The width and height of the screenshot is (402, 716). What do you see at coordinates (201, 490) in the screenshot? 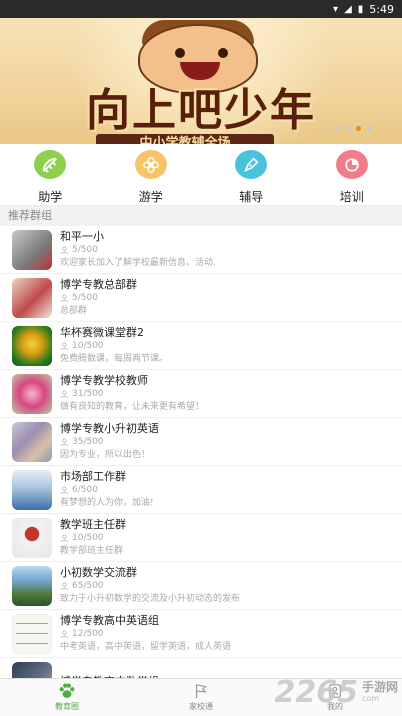
I see `list-item: 市场部工作群 6/500 有梦想的人为你，加油!` at bounding box center [201, 490].